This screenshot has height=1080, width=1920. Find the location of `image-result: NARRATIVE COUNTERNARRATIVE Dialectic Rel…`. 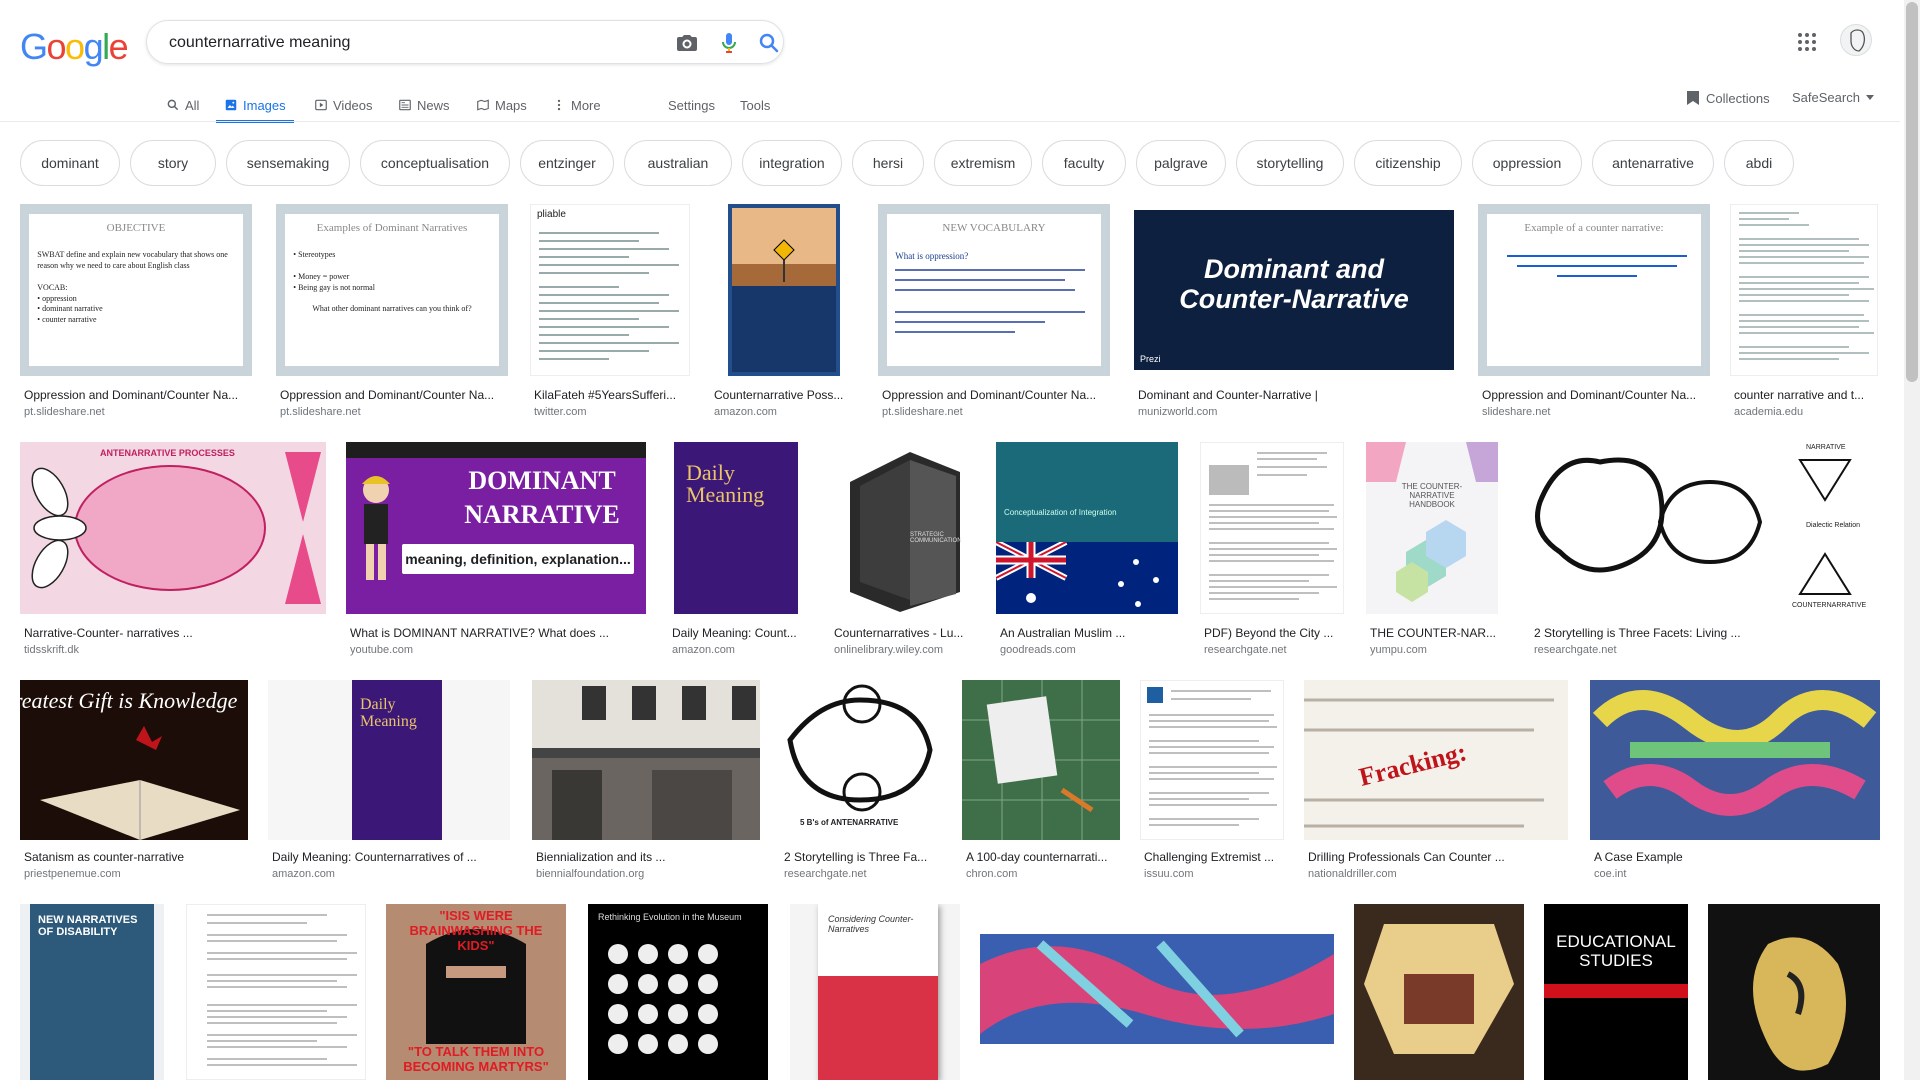

image-result: NARRATIVE COUNTERNARRATIVE Dialectic Rel… is located at coordinates (1706, 552).